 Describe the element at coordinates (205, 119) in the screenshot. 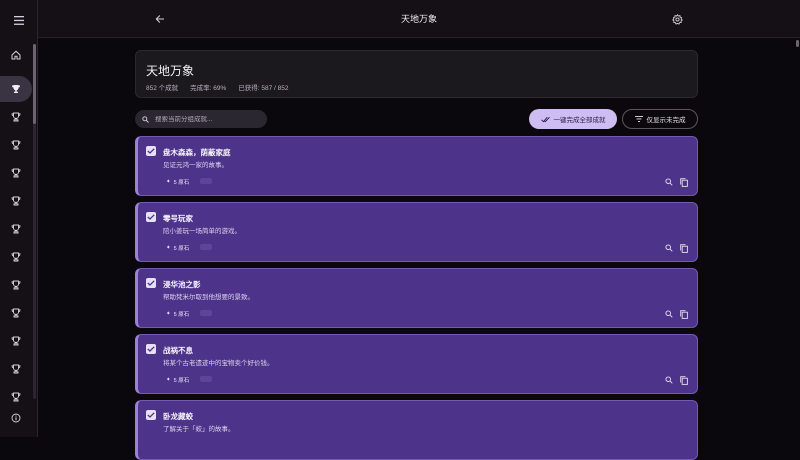

I see `search-input` at that location.